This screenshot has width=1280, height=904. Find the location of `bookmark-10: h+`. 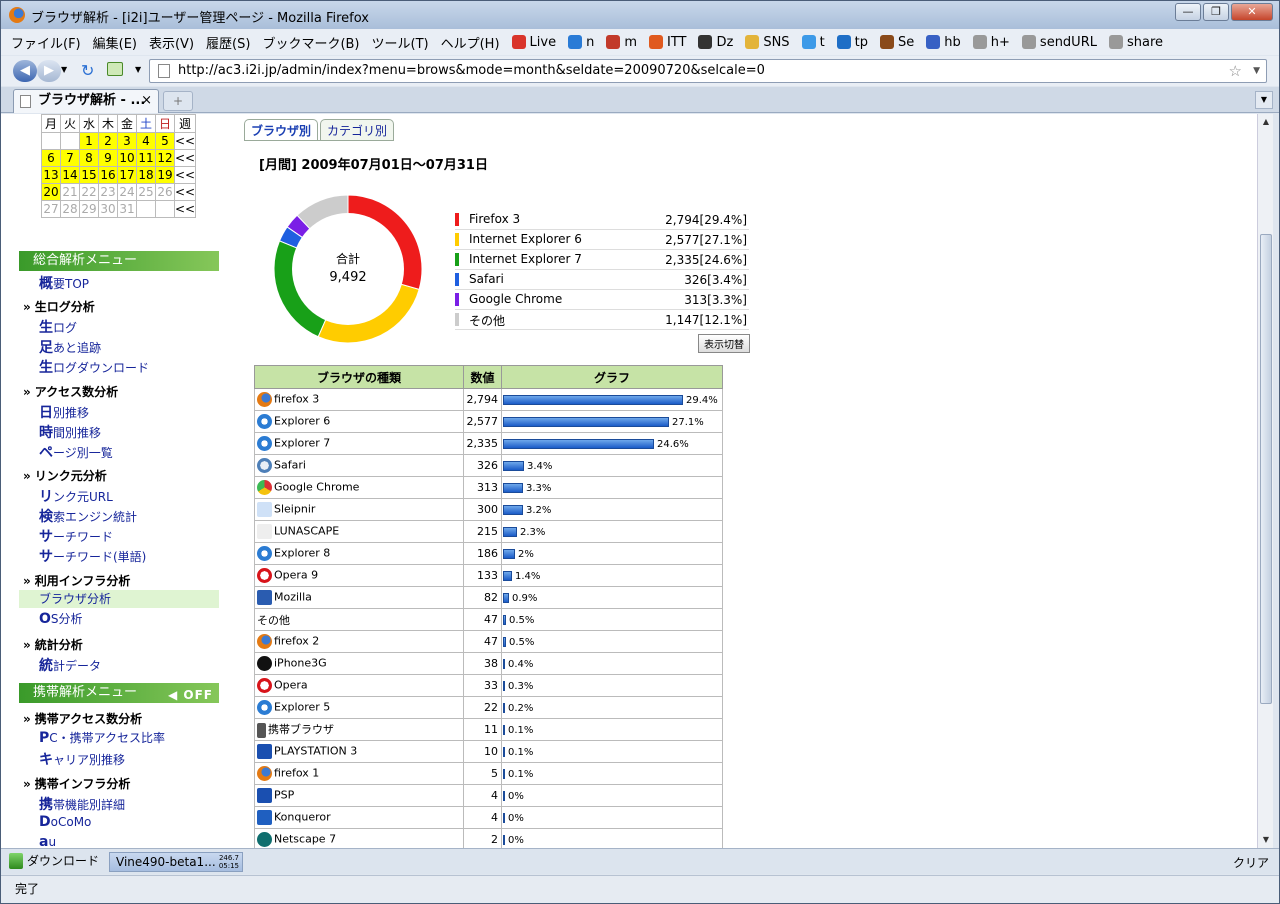

bookmark-10: h+ is located at coordinates (991, 42).